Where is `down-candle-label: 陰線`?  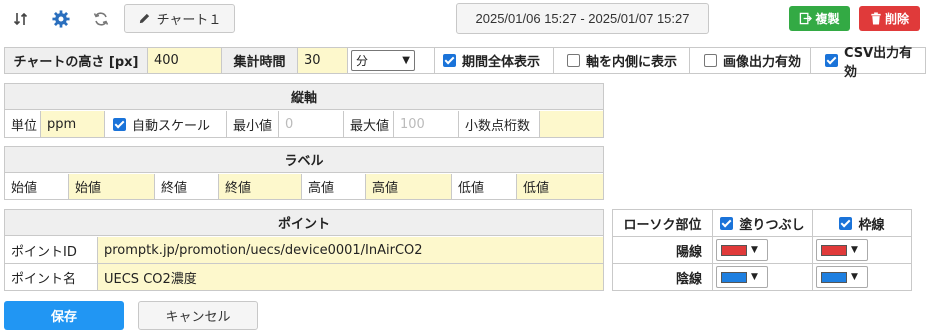 down-candle-label: 陰線 is located at coordinates (663, 277).